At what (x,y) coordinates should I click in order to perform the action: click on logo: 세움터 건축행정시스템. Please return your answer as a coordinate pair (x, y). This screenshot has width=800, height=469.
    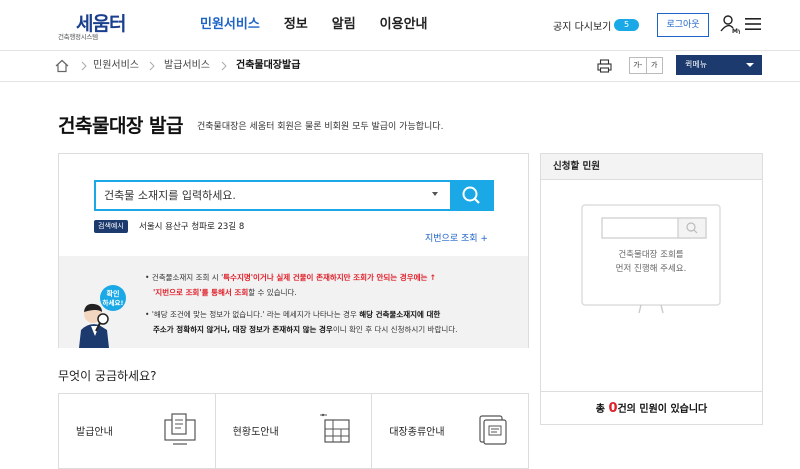
    Looking at the image, I should click on (98, 25).